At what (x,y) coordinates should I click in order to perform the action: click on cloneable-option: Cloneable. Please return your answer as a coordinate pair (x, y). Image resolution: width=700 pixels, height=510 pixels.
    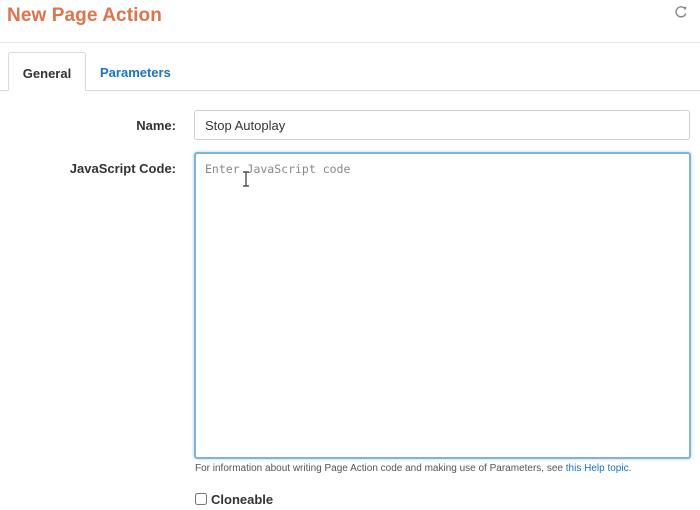
    Looking at the image, I should click on (234, 499).